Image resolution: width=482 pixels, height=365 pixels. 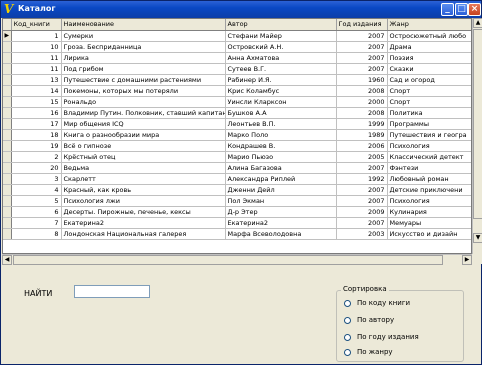 What do you see at coordinates (281, 113) in the screenshot?
I see `cell-author: Бушков А.А` at bounding box center [281, 113].